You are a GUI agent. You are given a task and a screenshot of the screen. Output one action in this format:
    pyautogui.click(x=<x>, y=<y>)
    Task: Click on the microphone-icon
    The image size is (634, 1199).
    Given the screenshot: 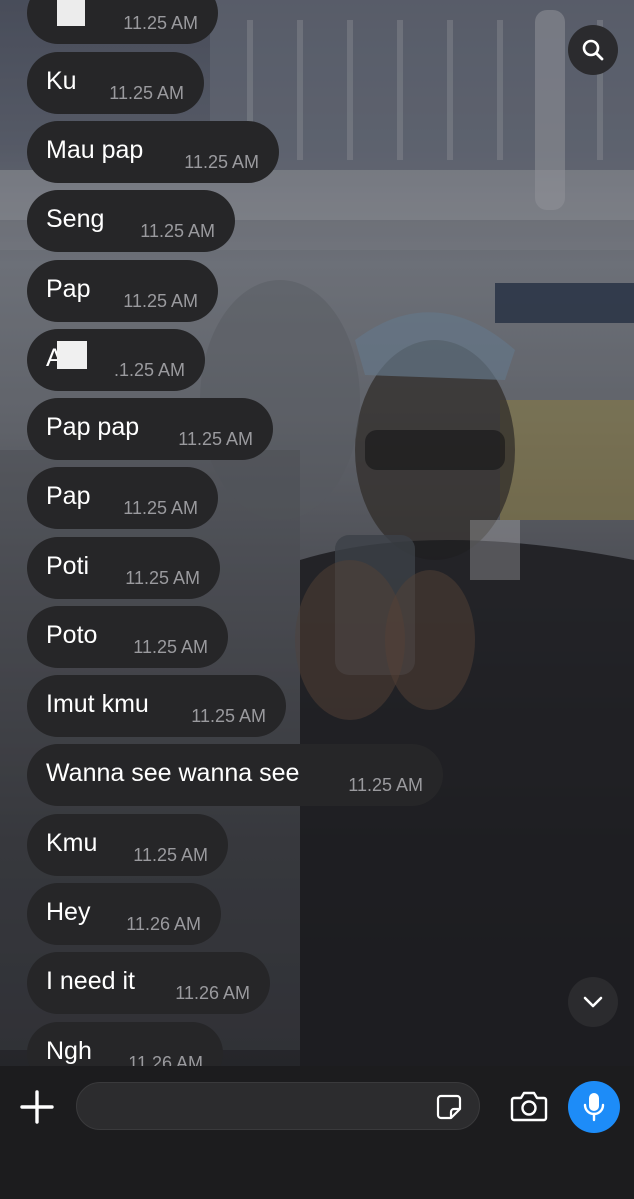 What is the action you would take?
    pyautogui.click(x=594, y=1107)
    